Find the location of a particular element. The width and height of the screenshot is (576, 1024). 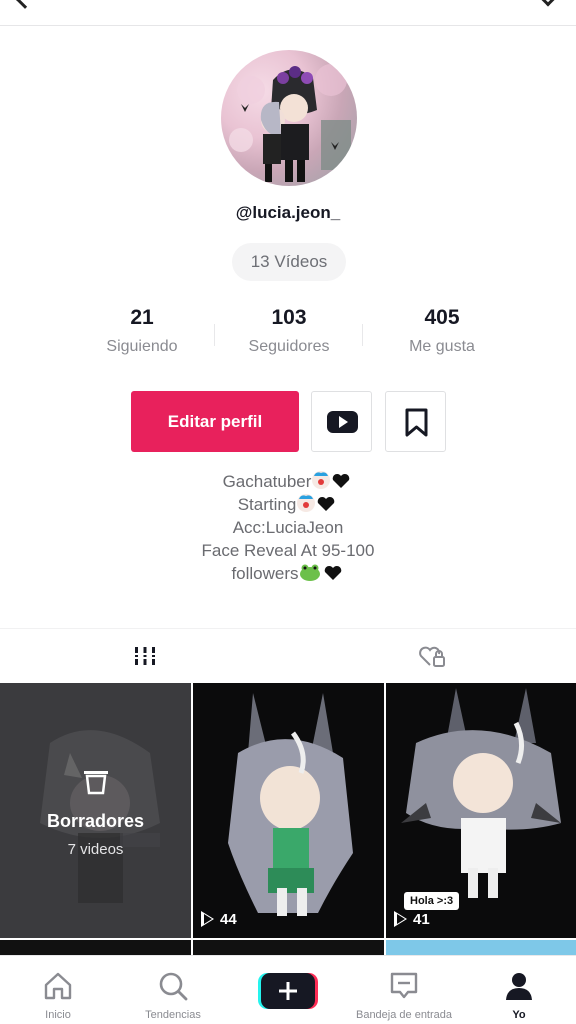

followers-stat: 103 Seguidores is located at coordinates (289, 331).